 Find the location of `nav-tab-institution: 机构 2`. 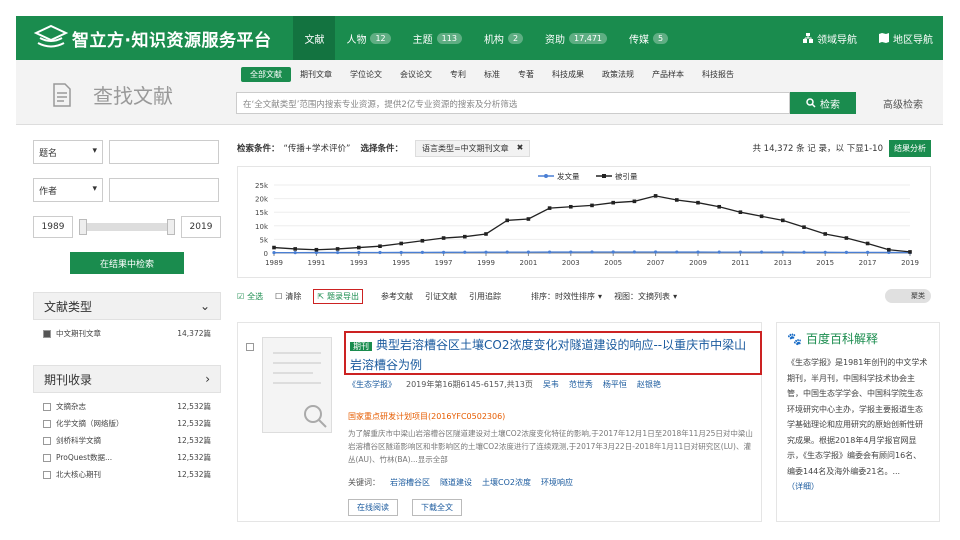

nav-tab-institution: 机构 2 is located at coordinates (503, 38).